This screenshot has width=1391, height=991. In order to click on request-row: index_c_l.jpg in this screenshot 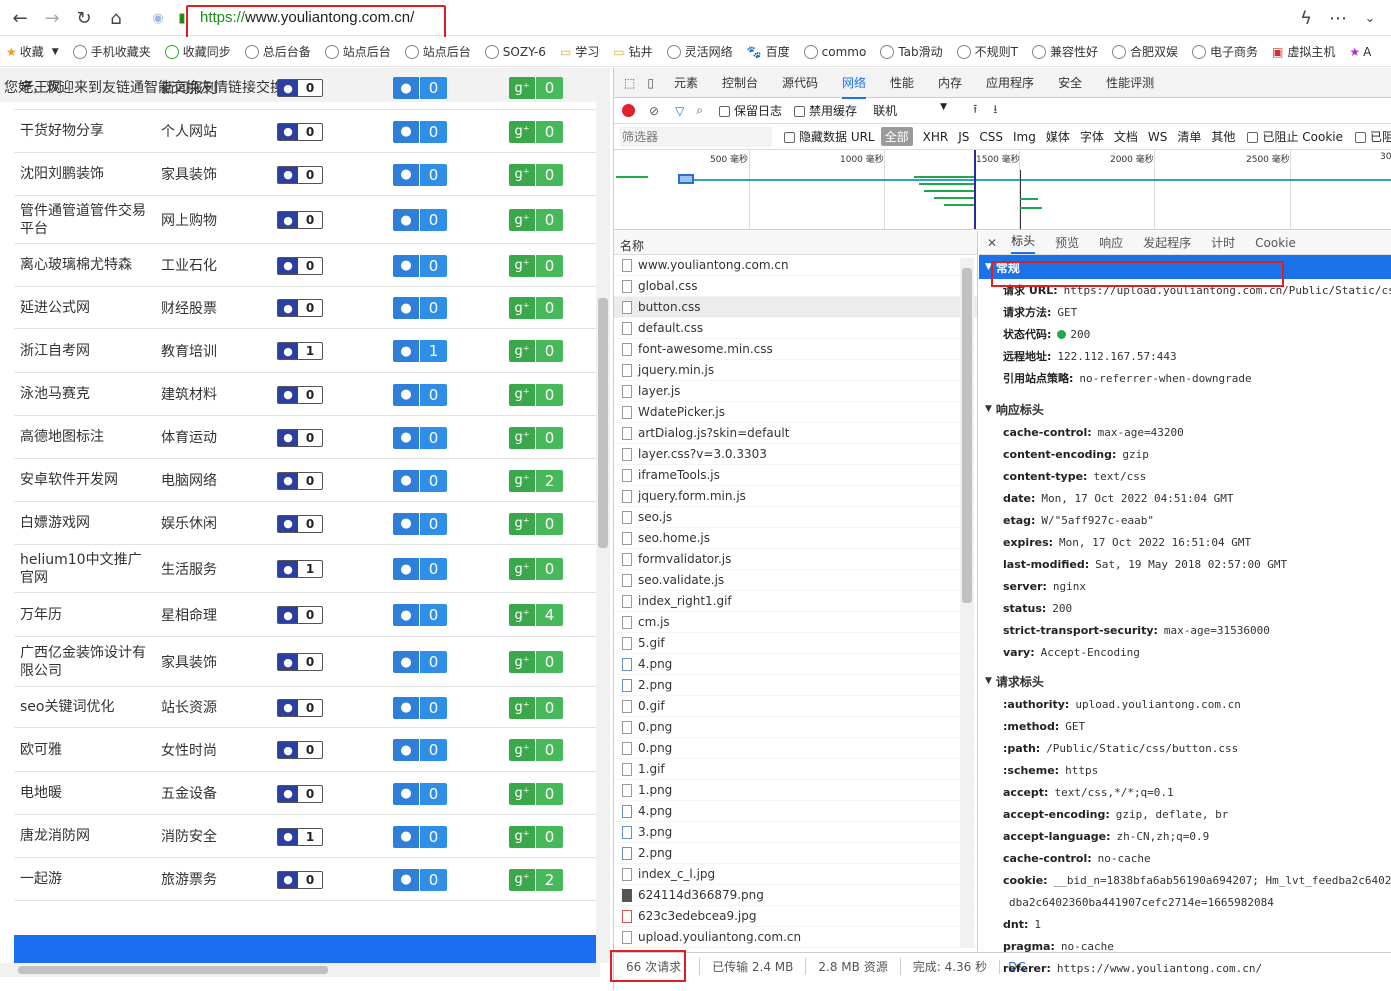, I will do `click(795, 874)`.